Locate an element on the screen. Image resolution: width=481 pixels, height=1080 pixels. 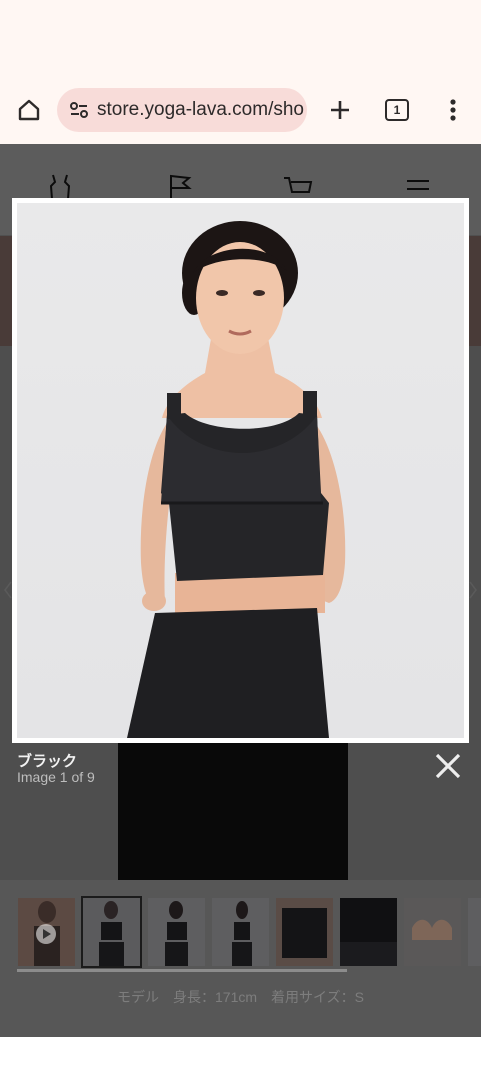
thumbnail-side is located at coordinates (240, 932).